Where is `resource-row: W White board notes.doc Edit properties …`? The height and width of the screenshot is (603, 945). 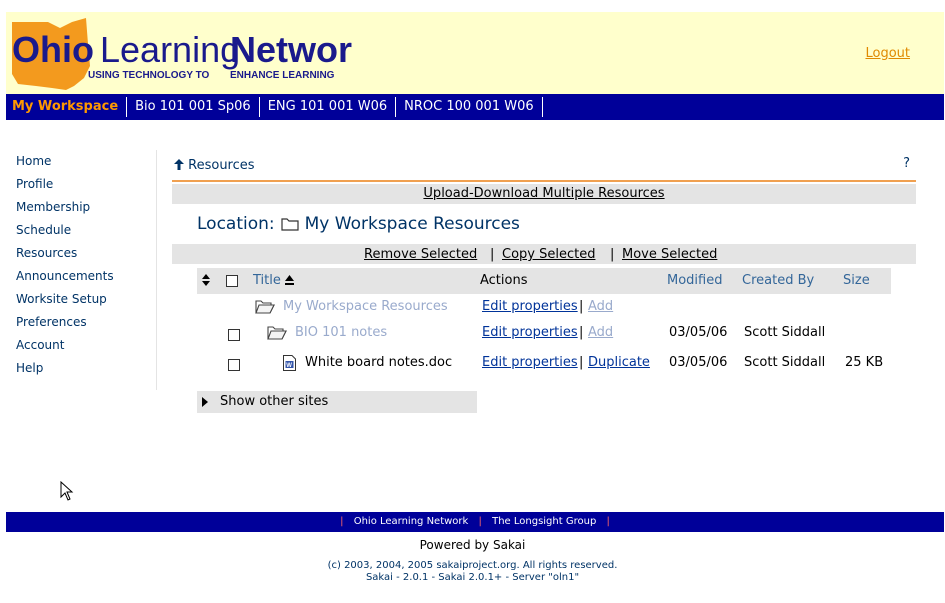
resource-row: W White board notes.doc Edit properties … is located at coordinates (544, 363).